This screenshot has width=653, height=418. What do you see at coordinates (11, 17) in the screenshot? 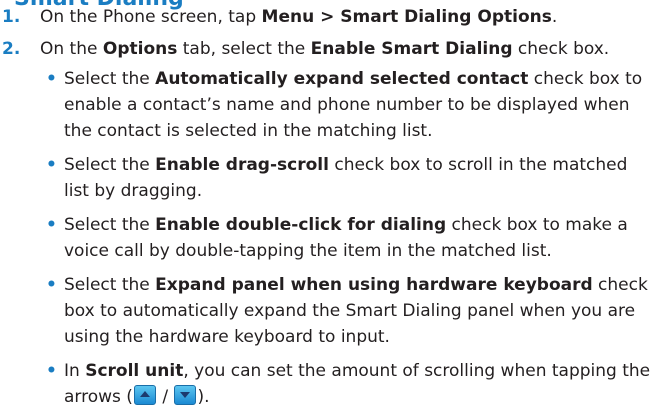
I see `step-number: 1.` at bounding box center [11, 17].